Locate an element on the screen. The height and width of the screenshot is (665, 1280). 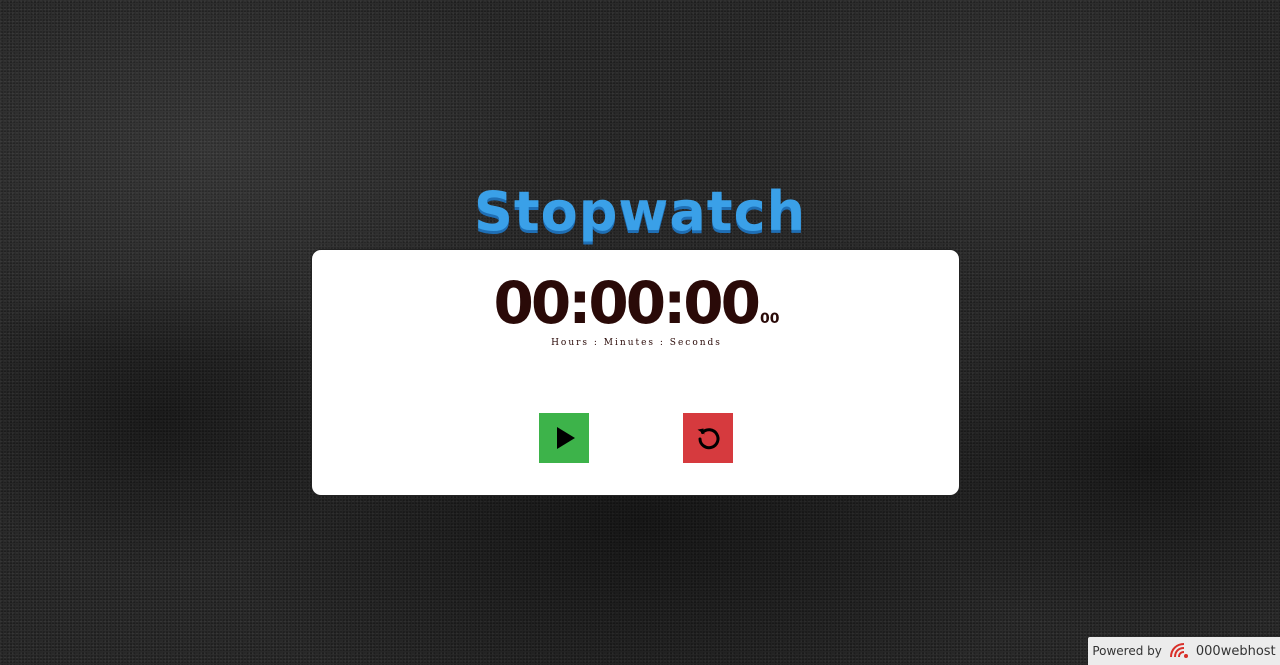
footer-brand: 000webhost is located at coordinates (1235, 651).